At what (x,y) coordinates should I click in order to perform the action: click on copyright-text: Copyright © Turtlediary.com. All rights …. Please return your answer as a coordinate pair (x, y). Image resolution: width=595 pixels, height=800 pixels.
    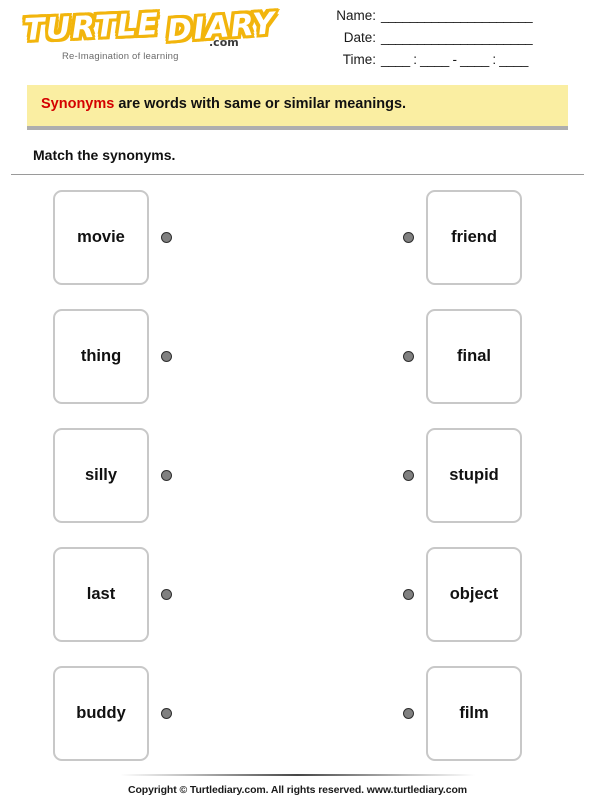
    Looking at the image, I should click on (297, 790).